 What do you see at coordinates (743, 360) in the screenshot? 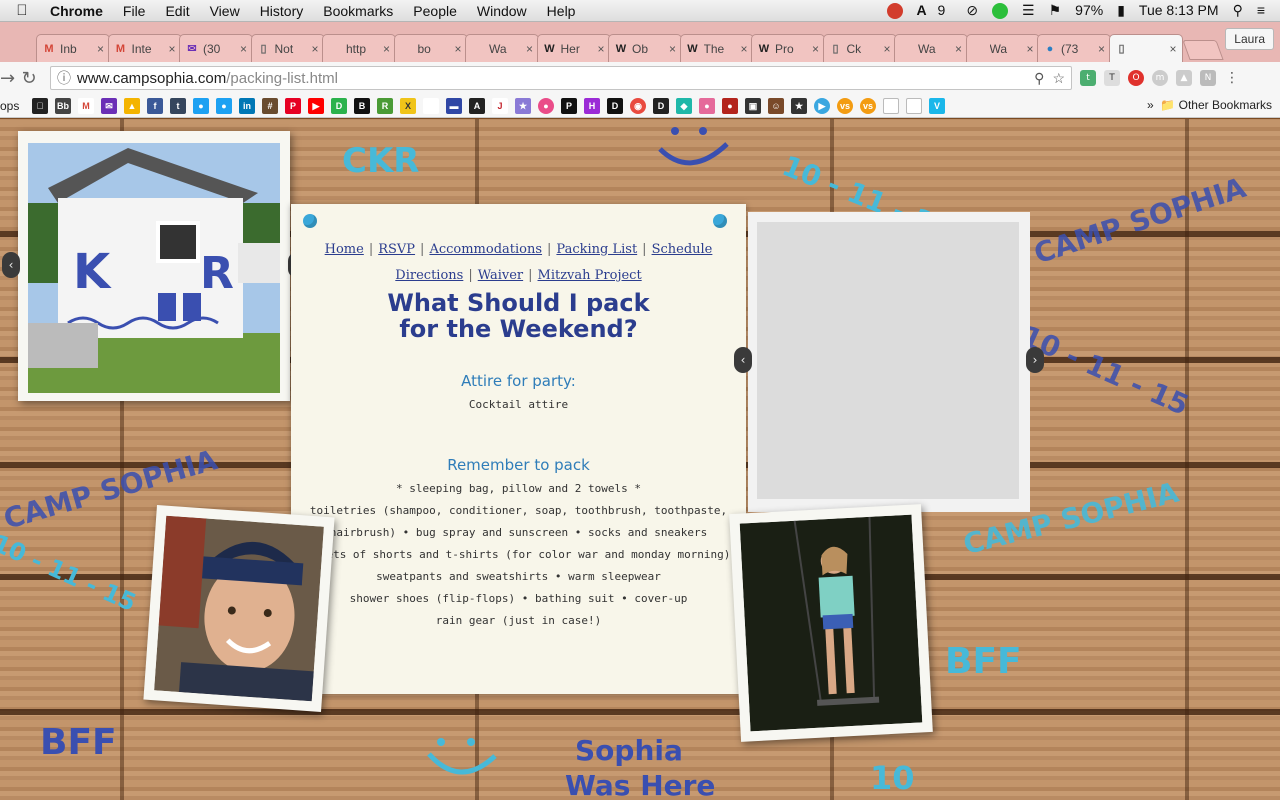
I see `right-slideshow-prev-button: ‹` at bounding box center [743, 360].